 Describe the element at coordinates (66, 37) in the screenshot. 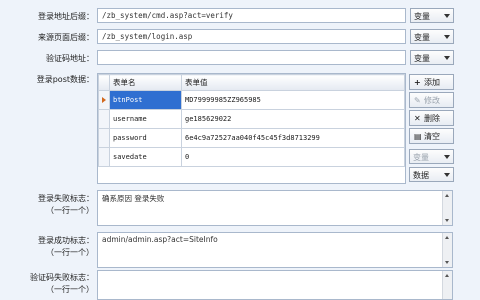

I see `source-page-label: 来源页面后缀：` at that location.